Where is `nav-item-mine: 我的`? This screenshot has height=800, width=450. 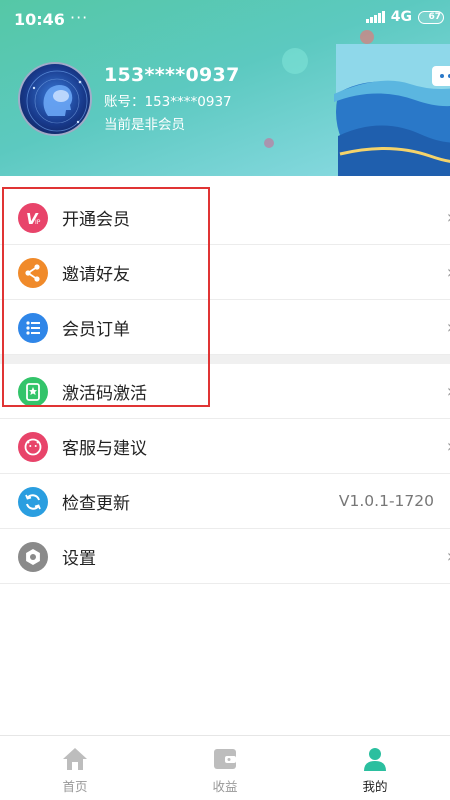 nav-item-mine: 我的 is located at coordinates (375, 768).